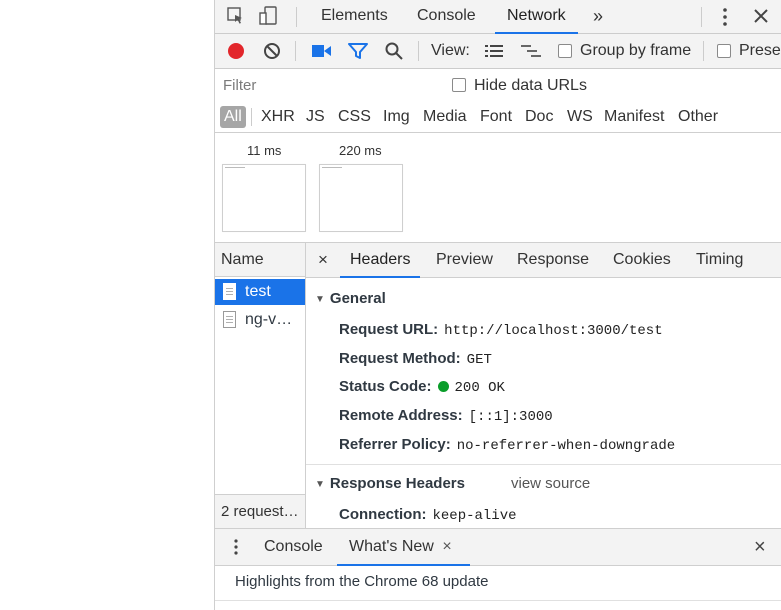 The width and height of the screenshot is (781, 610). Describe the element at coordinates (719, 260) in the screenshot. I see `tab-timing: Timing` at that location.